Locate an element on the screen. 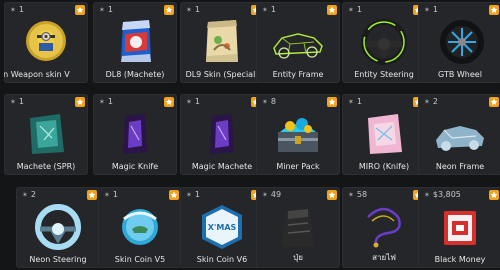 Image resolution: width=500 pixels, height=270 pixels. inventory-item: ✶ 1 DL8 (Machete) is located at coordinates (135, 42).